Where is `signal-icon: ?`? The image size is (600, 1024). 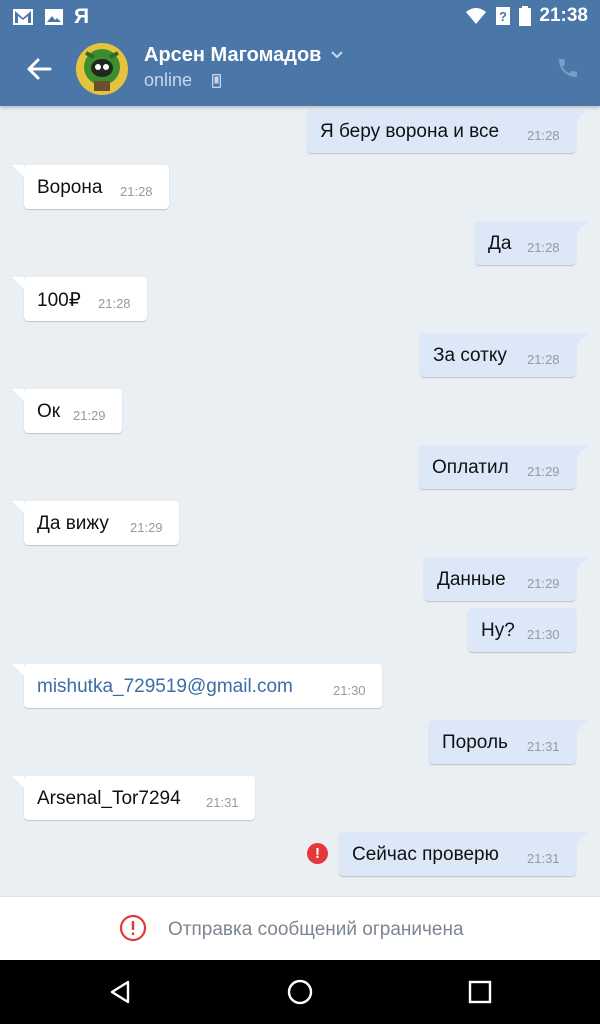 signal-icon: ? is located at coordinates (503, 16).